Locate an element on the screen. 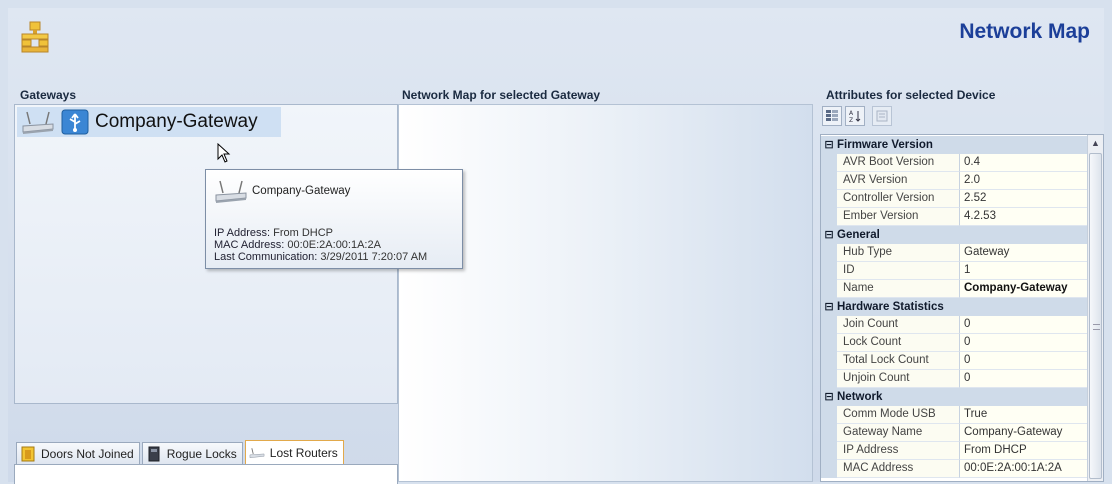 Image resolution: width=1112 pixels, height=484 pixels. tooltip-ip: IP Address: From DHCP is located at coordinates (273, 233).